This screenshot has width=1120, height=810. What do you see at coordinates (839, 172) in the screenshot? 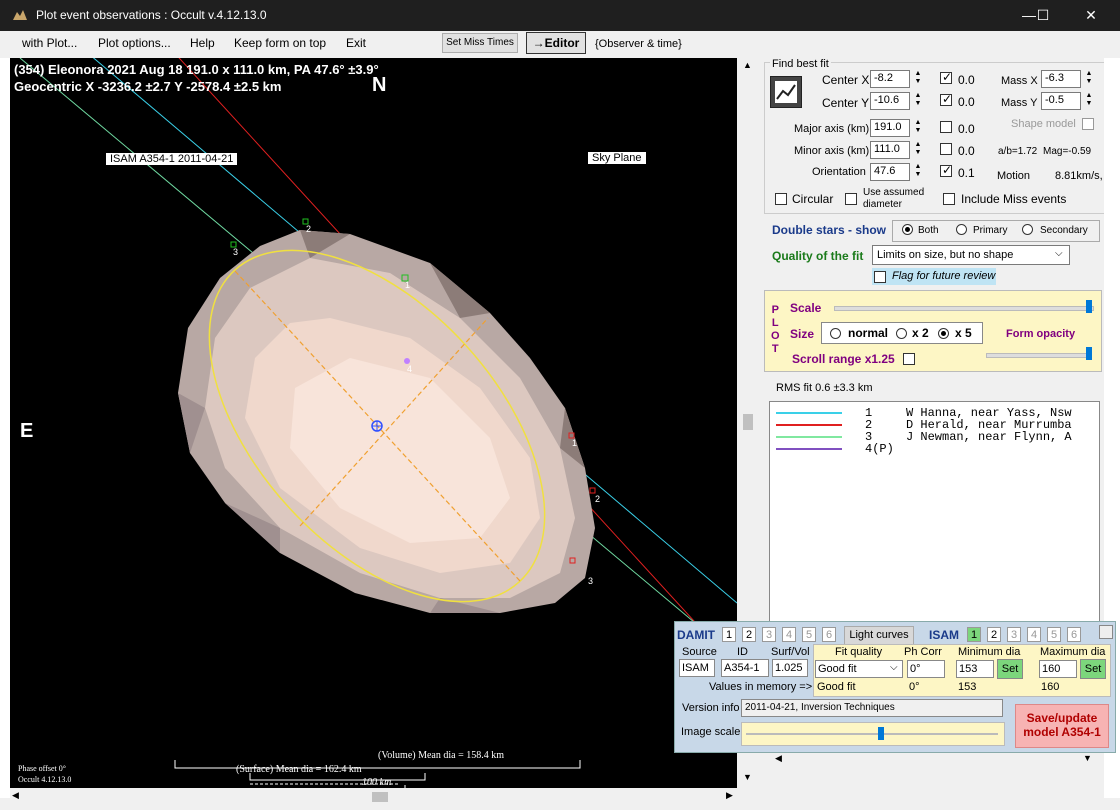
I see `orientation-label: Orientation` at bounding box center [839, 172].